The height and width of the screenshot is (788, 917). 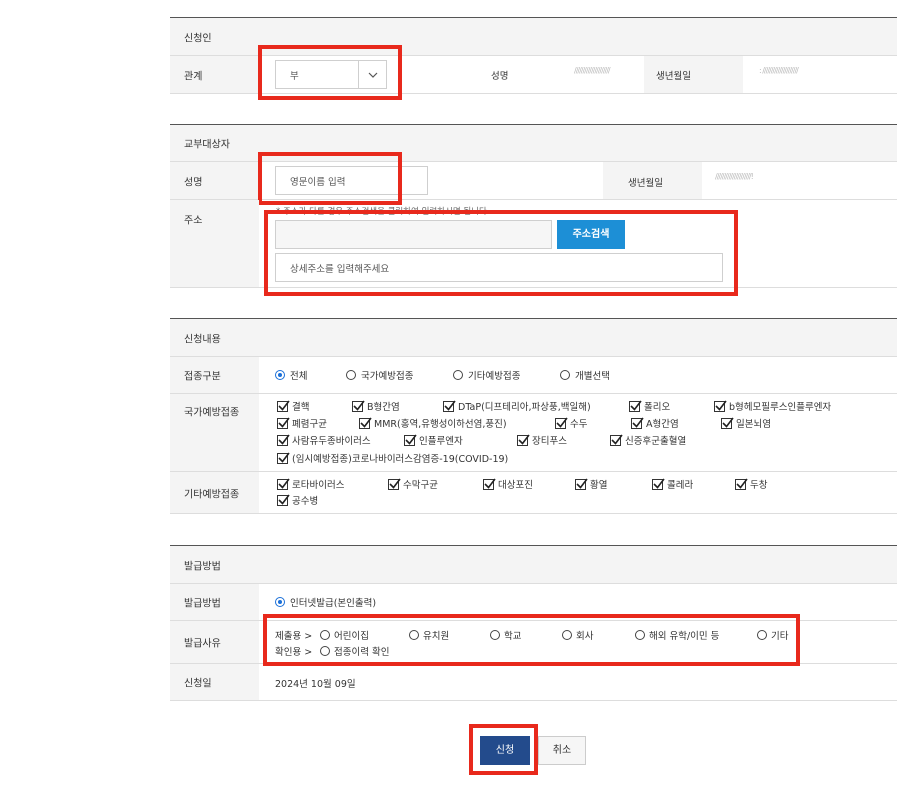 I want to click on relation-select-value: 부, so click(x=294, y=76).